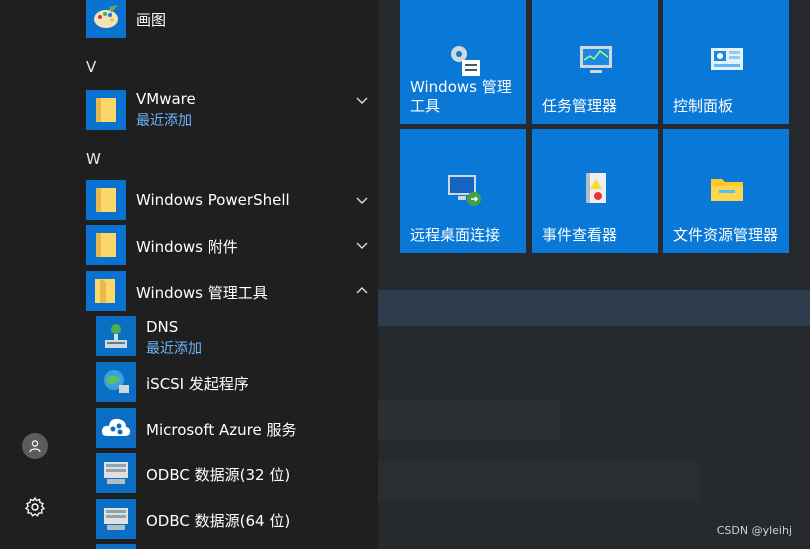 The image size is (810, 549). I want to click on user-icon, so click(35, 446).